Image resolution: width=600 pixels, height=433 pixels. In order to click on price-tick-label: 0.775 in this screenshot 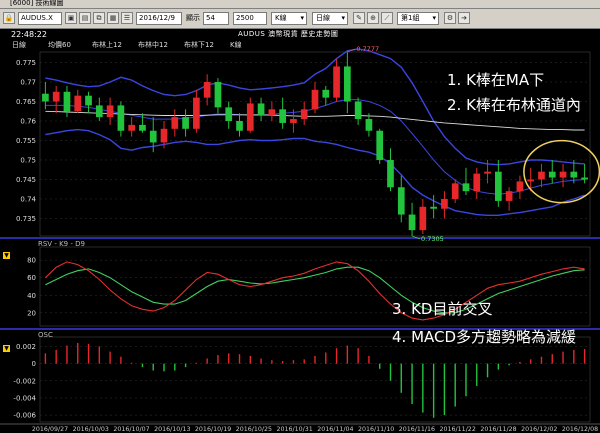, I will do `click(26, 63)`.